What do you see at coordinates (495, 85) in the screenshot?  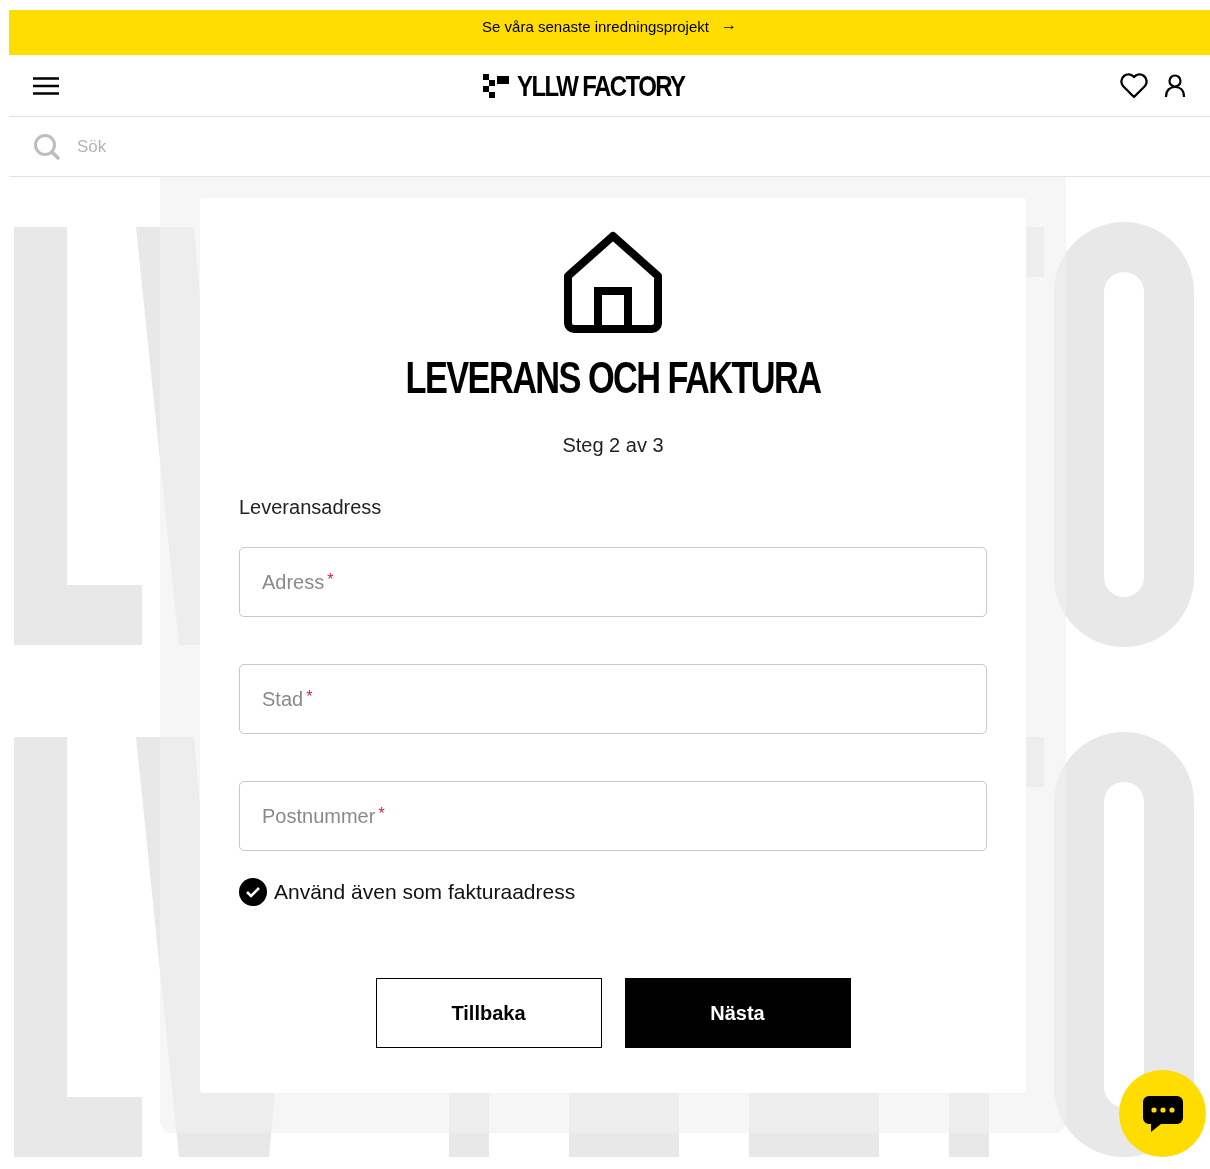 I see `logo-icon` at bounding box center [495, 85].